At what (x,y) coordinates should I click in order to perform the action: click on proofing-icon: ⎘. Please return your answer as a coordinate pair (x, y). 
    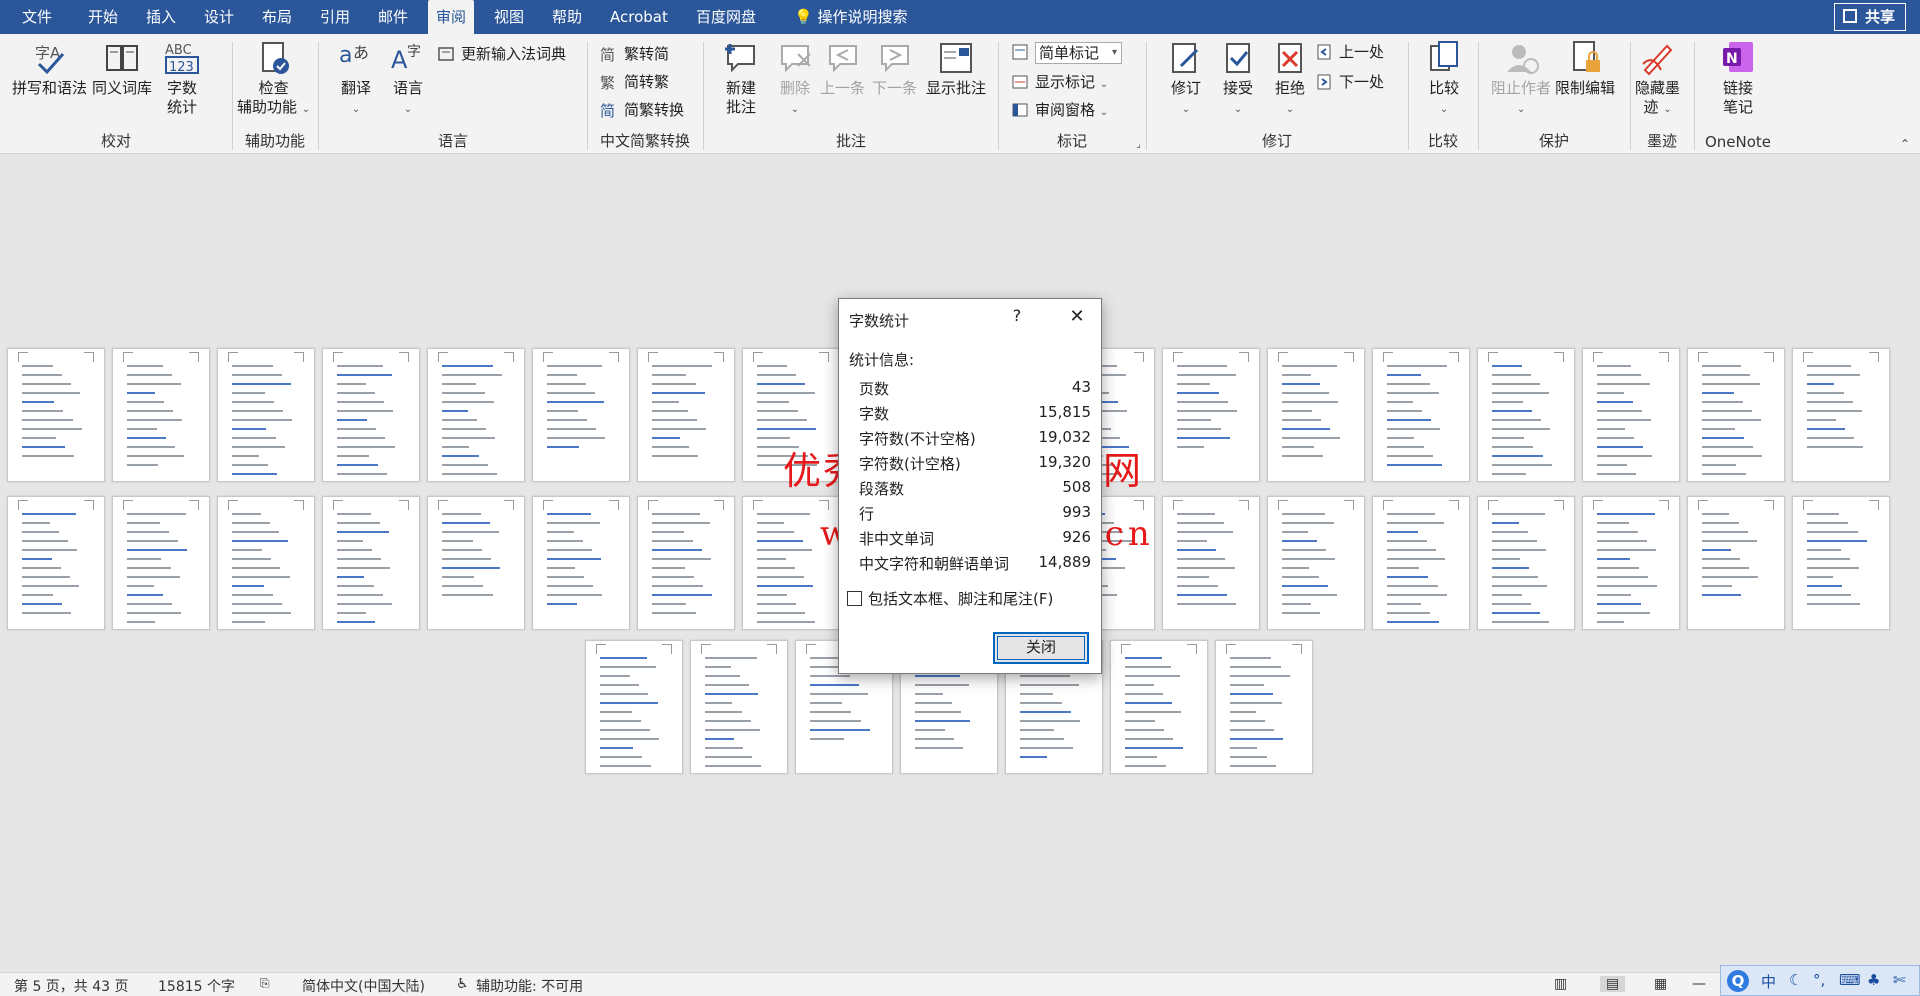
    Looking at the image, I should click on (265, 983).